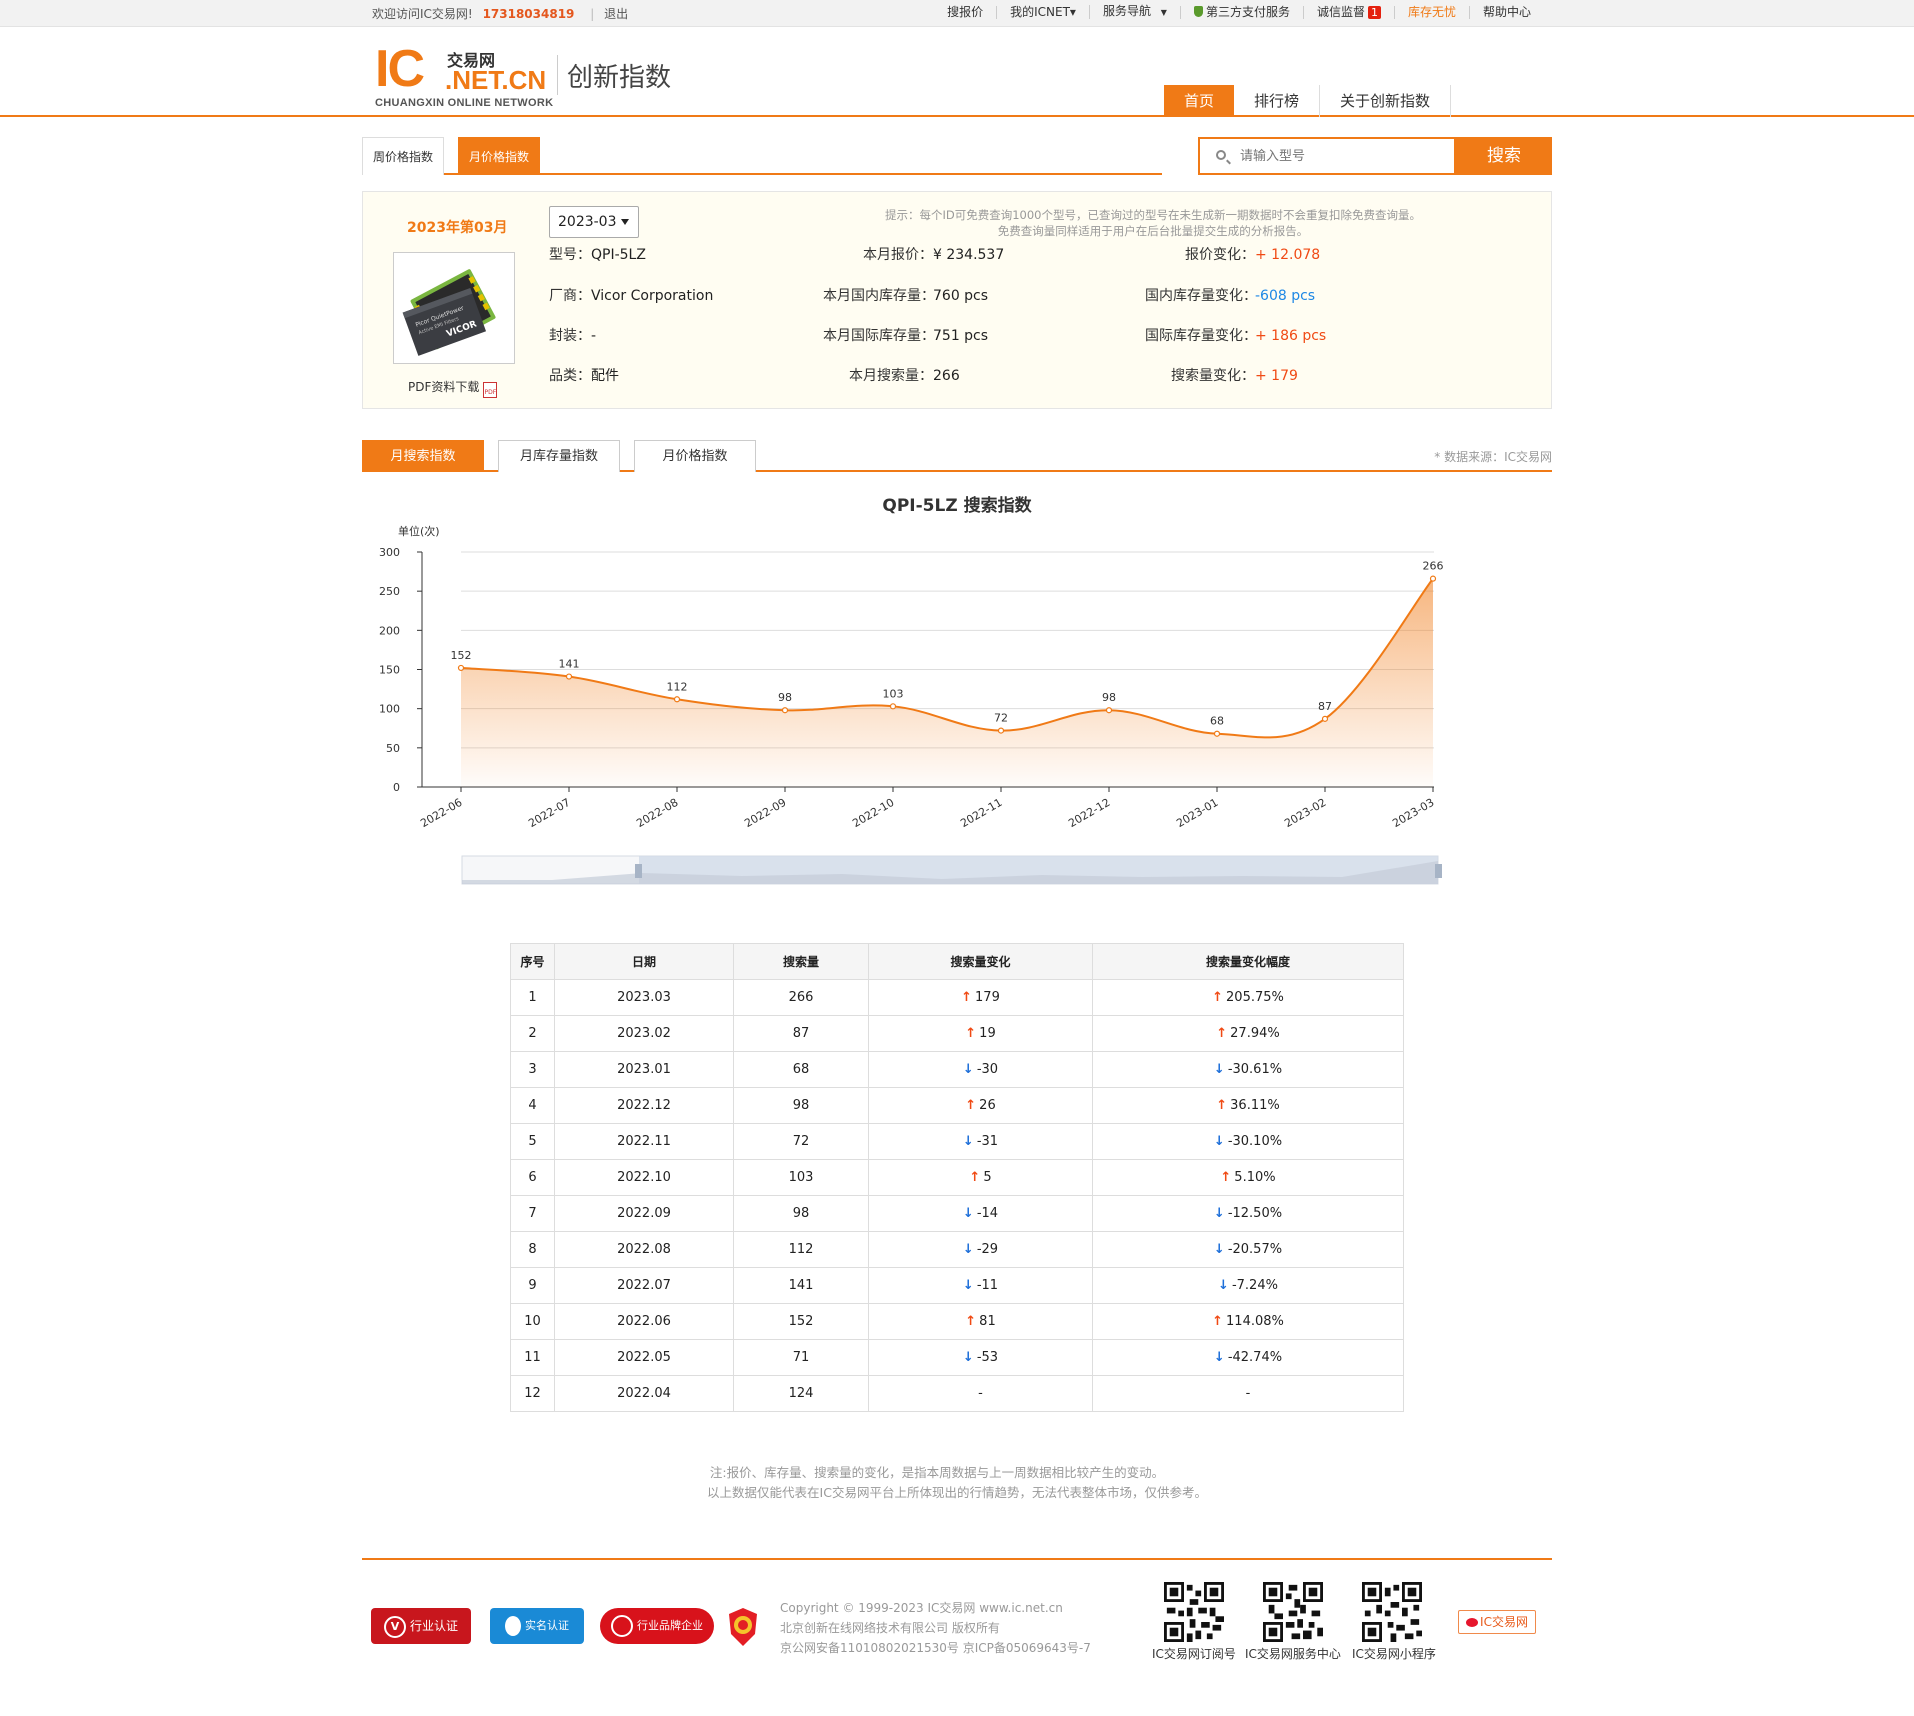 The height and width of the screenshot is (1716, 1914). Describe the element at coordinates (980, 1177) in the screenshot. I see `row-change: ↑ 5` at that location.